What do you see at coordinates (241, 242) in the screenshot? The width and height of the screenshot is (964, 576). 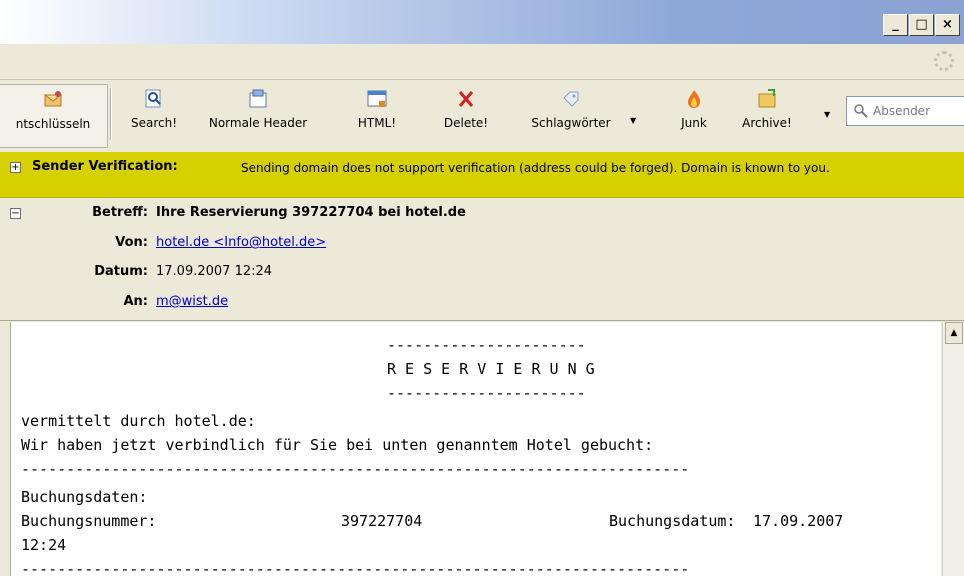 I see `from-link: hotel.de <Info@hotel.de>` at bounding box center [241, 242].